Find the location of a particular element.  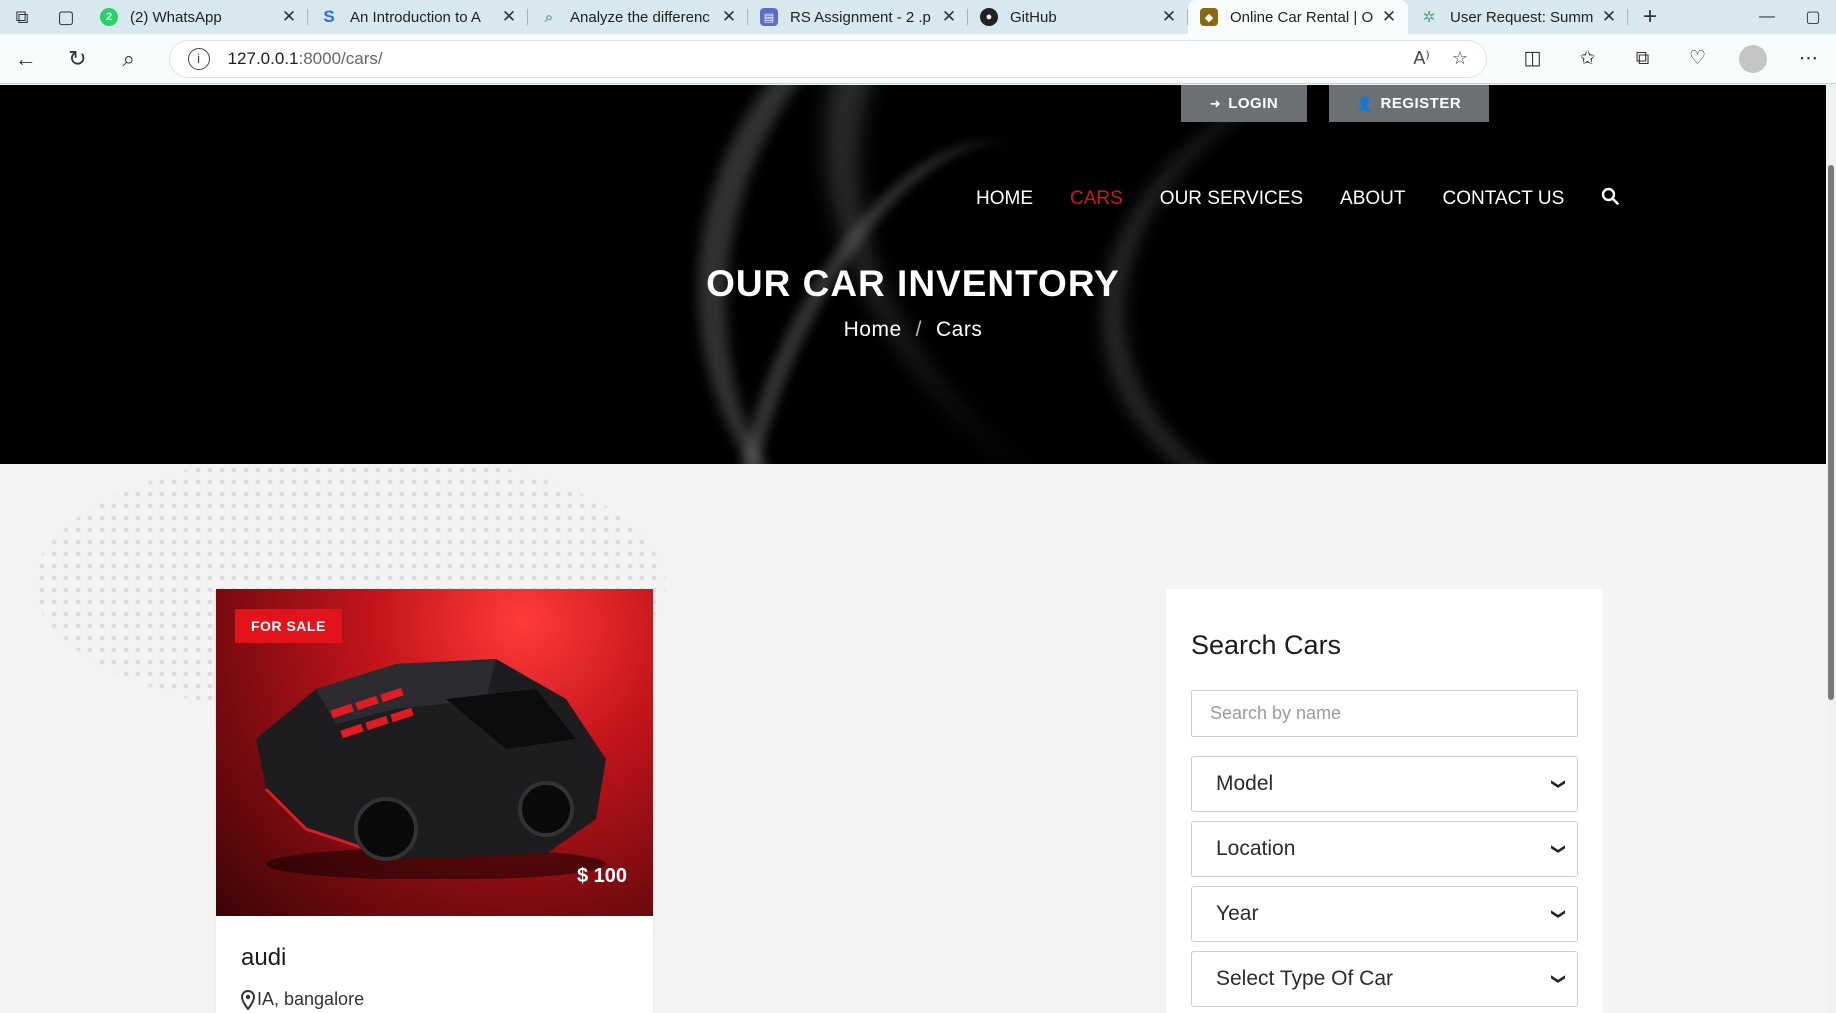

car-type-select: Select Type Of Car ❯ is located at coordinates (1384, 979).